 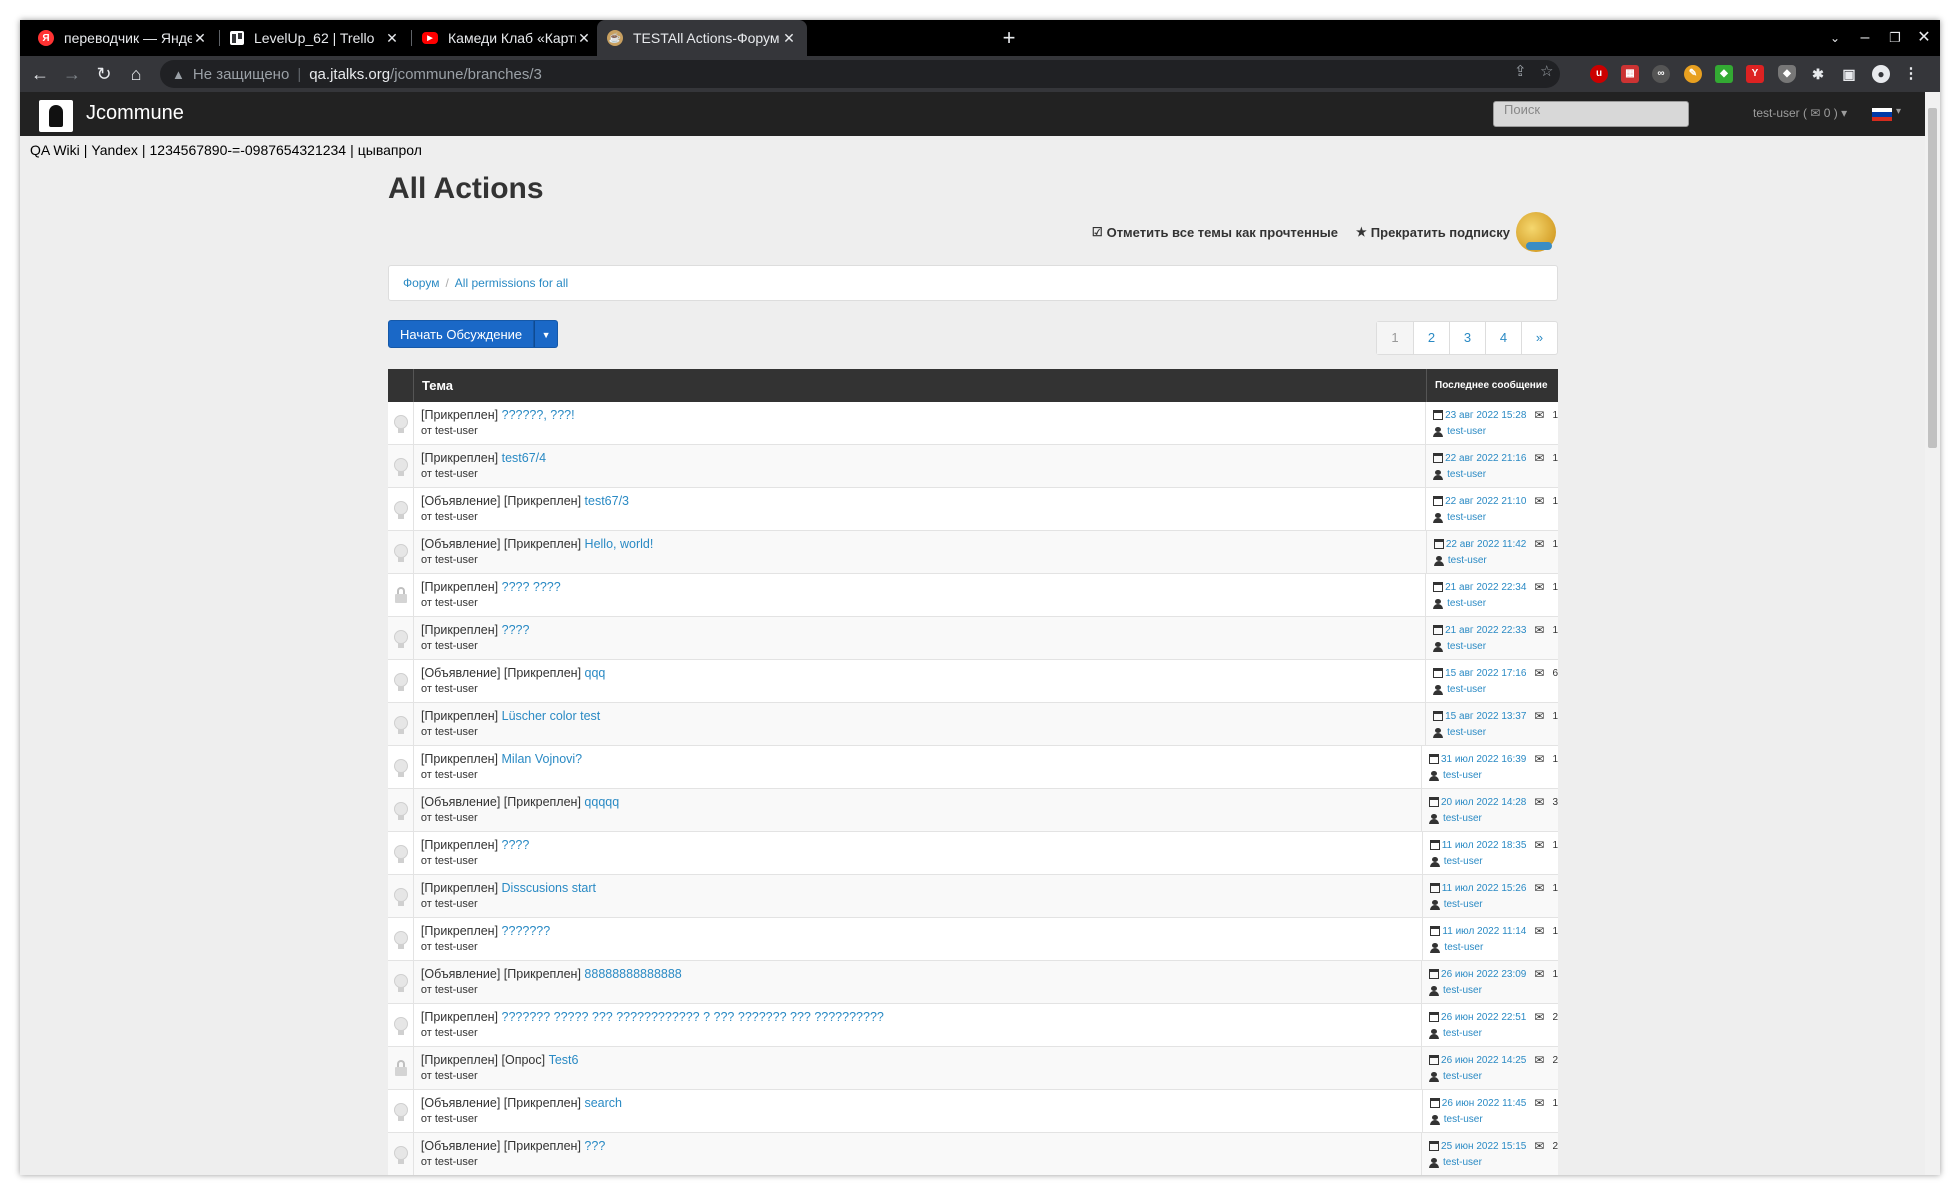 What do you see at coordinates (1483, 1017) in the screenshot?
I see `last-message-date-link: 26 июн 2022 22:51` at bounding box center [1483, 1017].